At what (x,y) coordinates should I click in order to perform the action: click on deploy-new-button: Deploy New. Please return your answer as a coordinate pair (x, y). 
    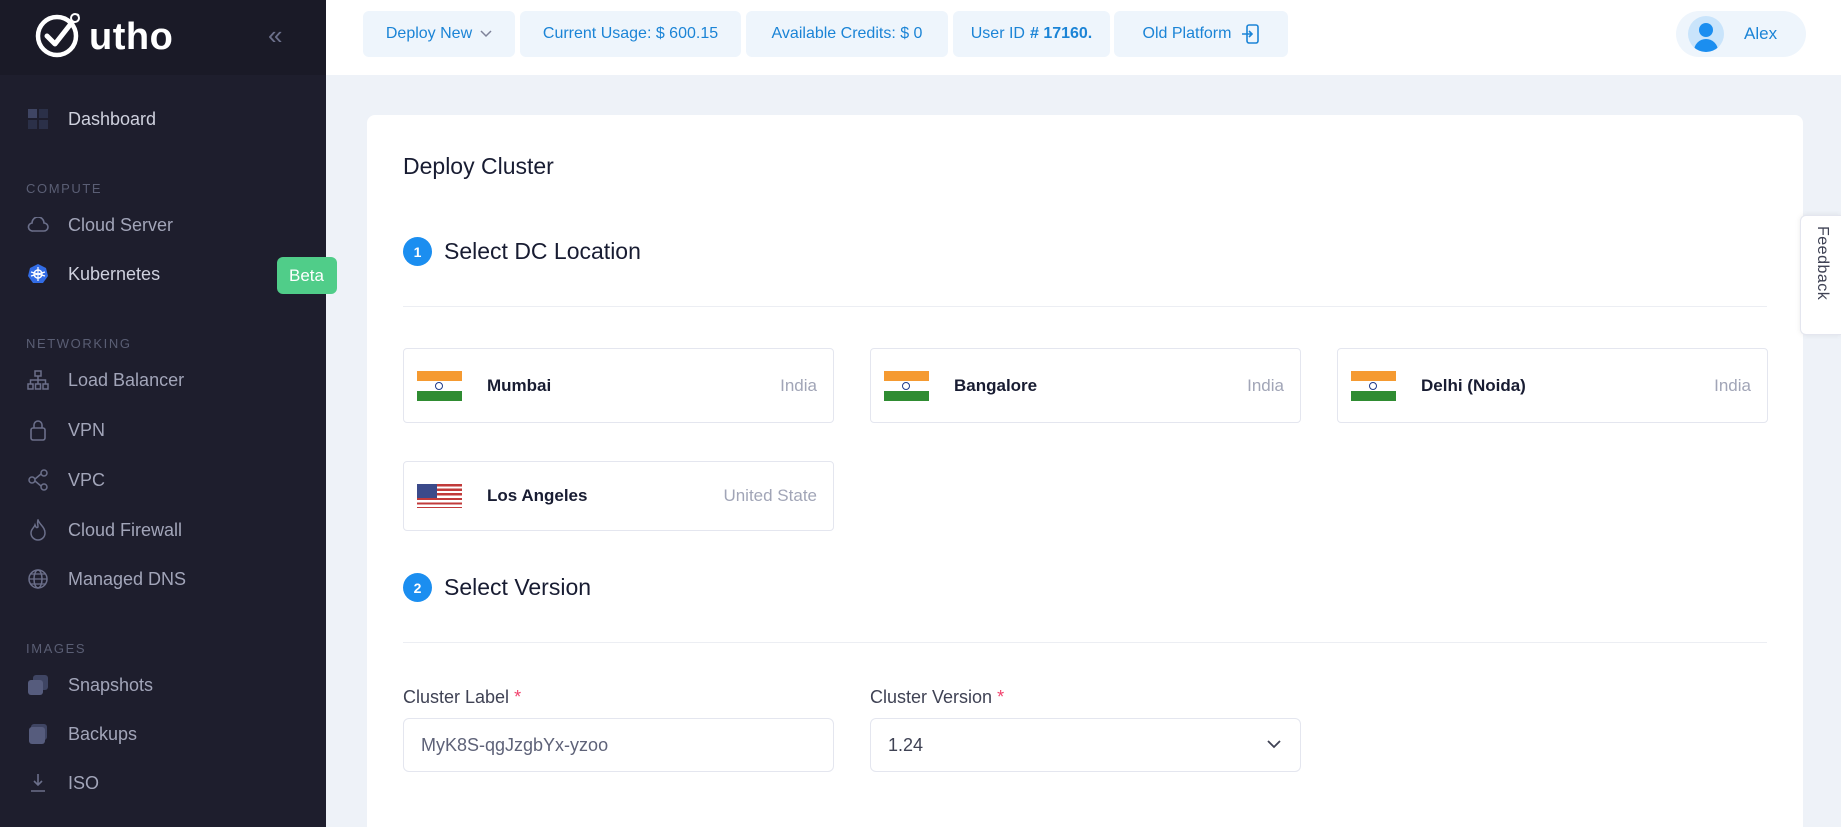
    Looking at the image, I should click on (439, 34).